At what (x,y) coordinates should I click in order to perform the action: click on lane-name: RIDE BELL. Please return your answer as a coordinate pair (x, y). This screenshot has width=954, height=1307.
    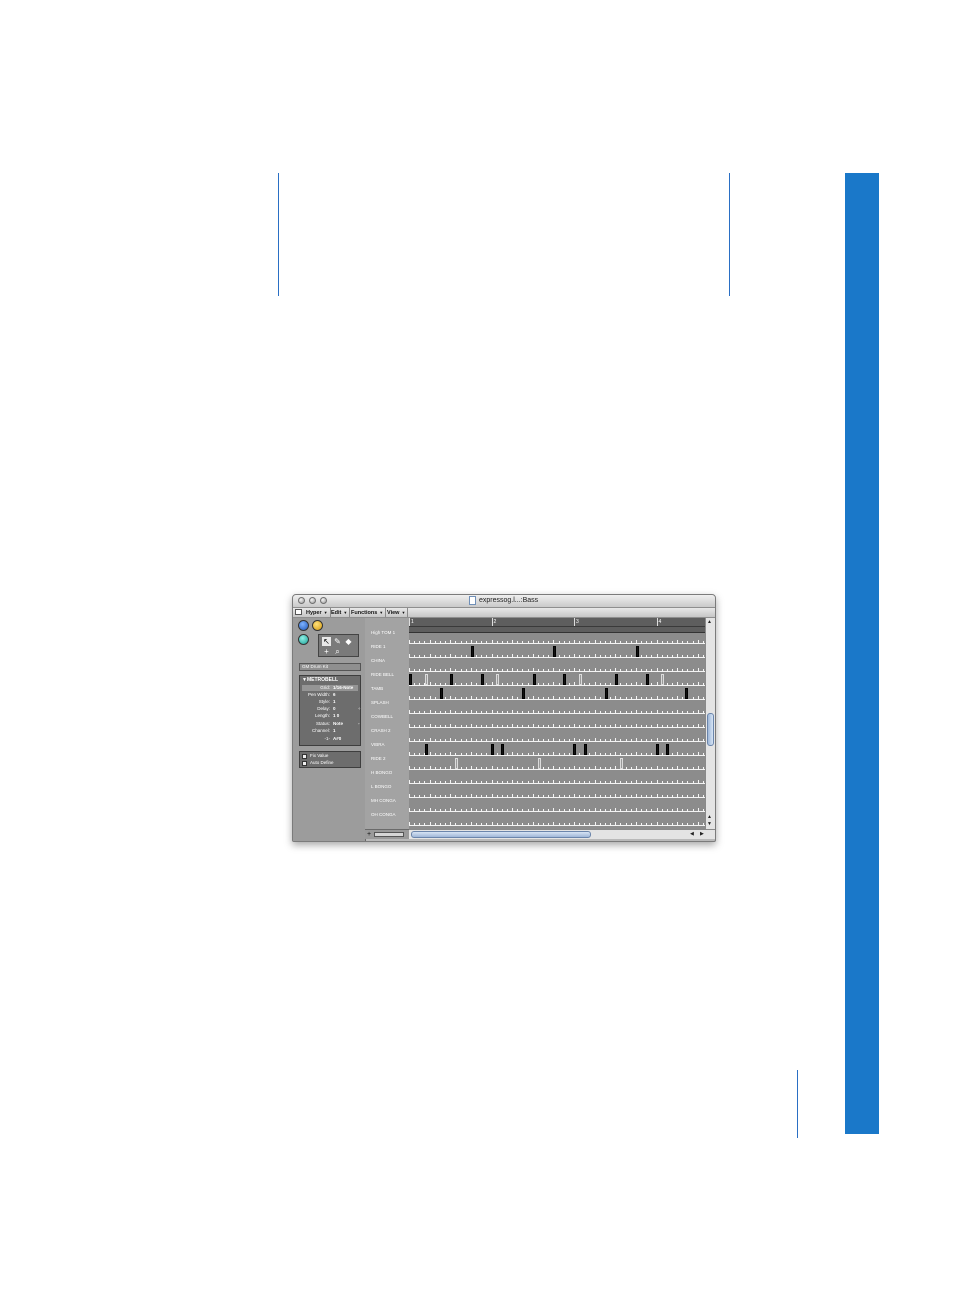
    Looking at the image, I should click on (382, 674).